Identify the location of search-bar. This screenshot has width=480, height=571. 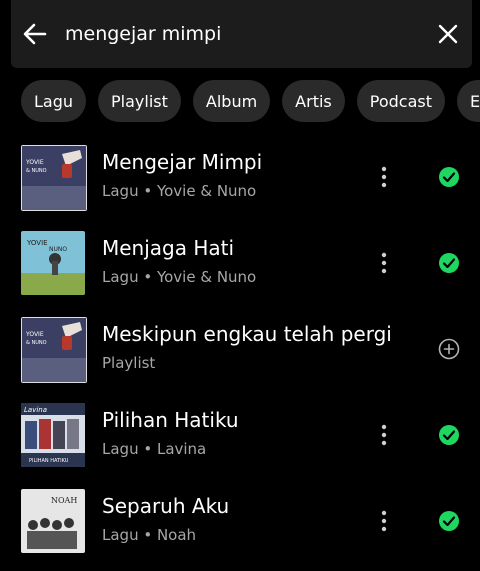
(241, 34).